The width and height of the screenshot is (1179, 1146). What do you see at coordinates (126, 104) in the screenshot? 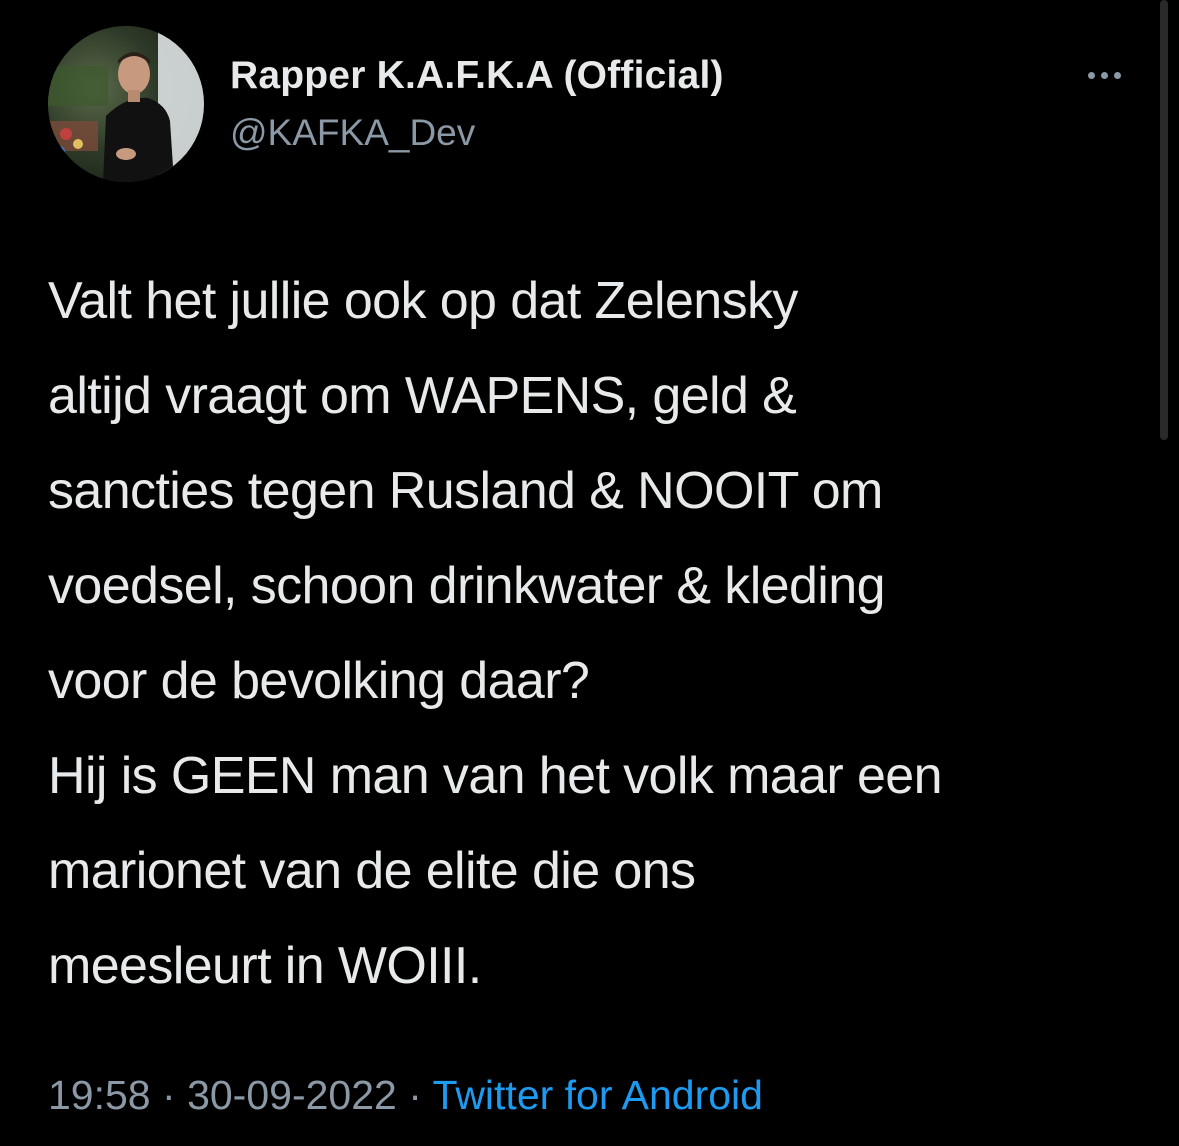
I see `avatar` at bounding box center [126, 104].